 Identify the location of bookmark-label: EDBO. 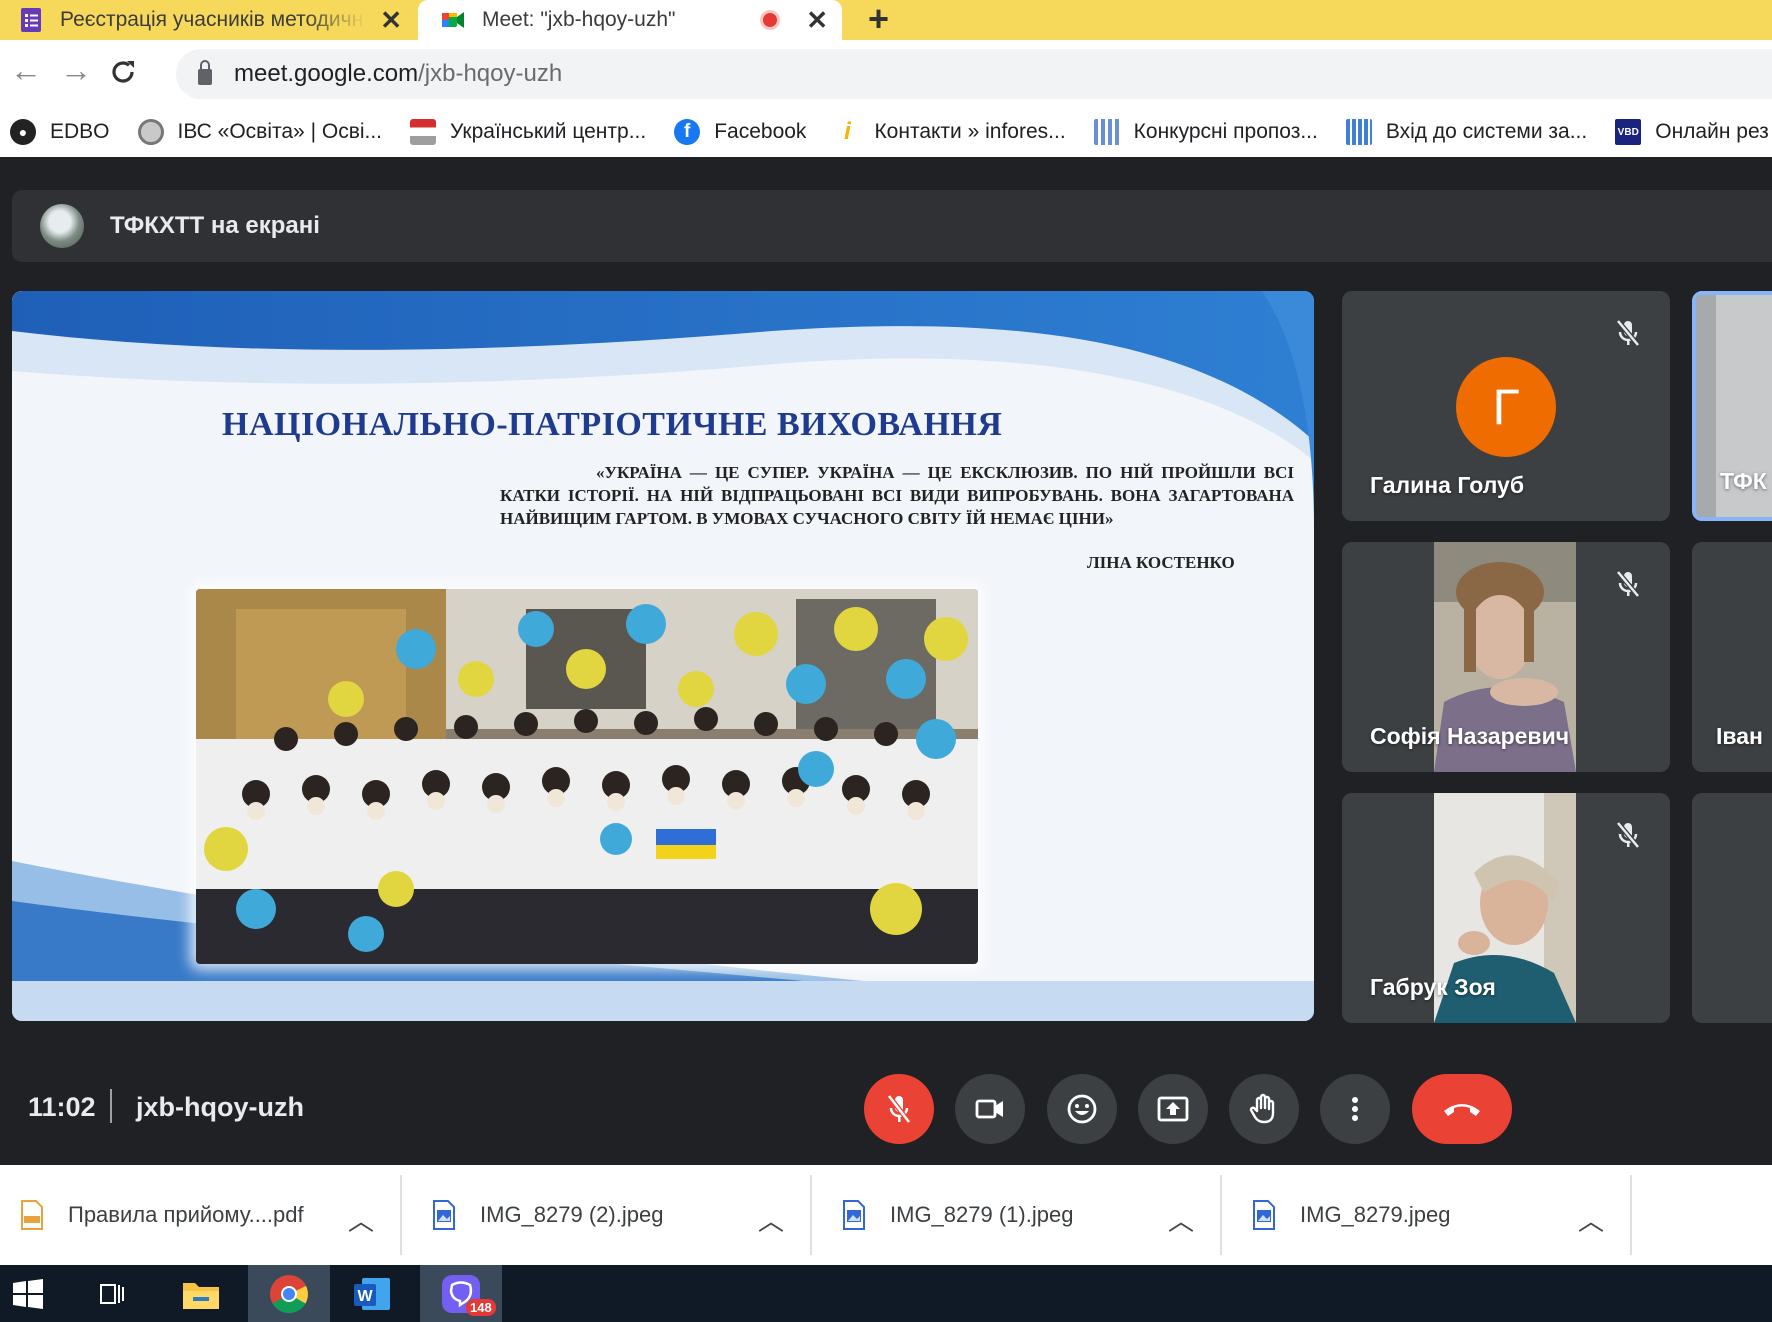
(80, 131).